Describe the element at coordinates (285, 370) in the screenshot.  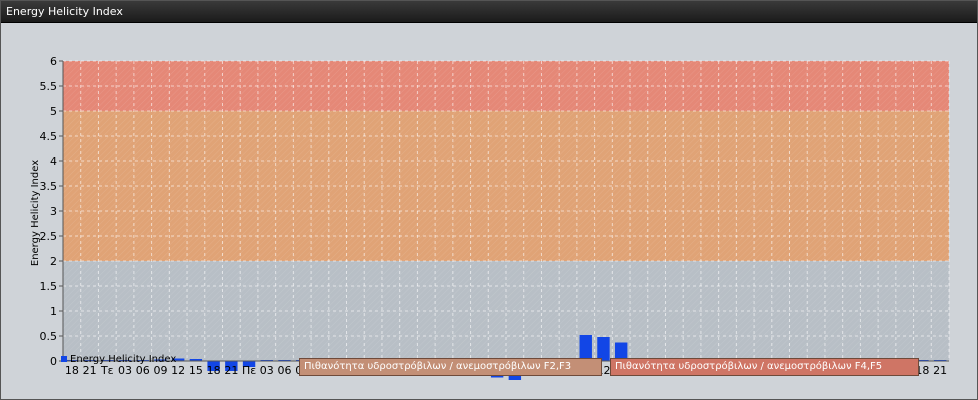
I see `x-tick-label-12: 06` at that location.